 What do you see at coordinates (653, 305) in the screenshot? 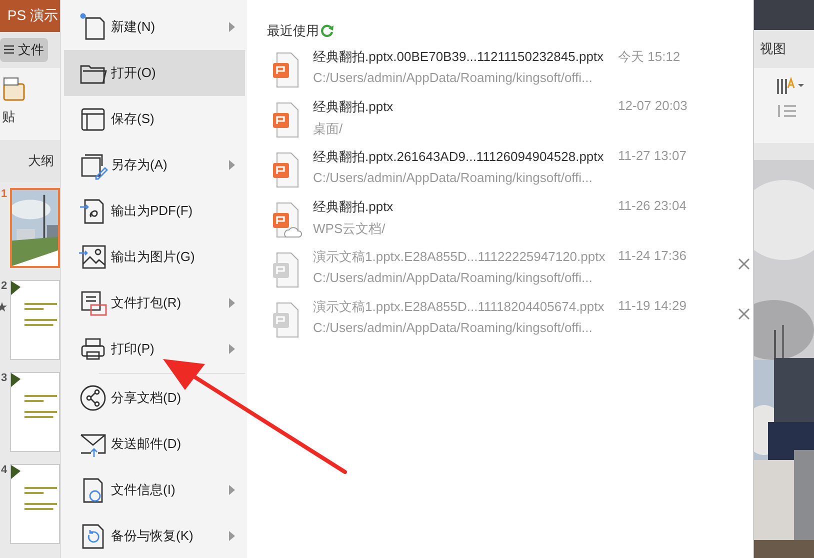
I see `file-time: 11-19 14:29` at bounding box center [653, 305].